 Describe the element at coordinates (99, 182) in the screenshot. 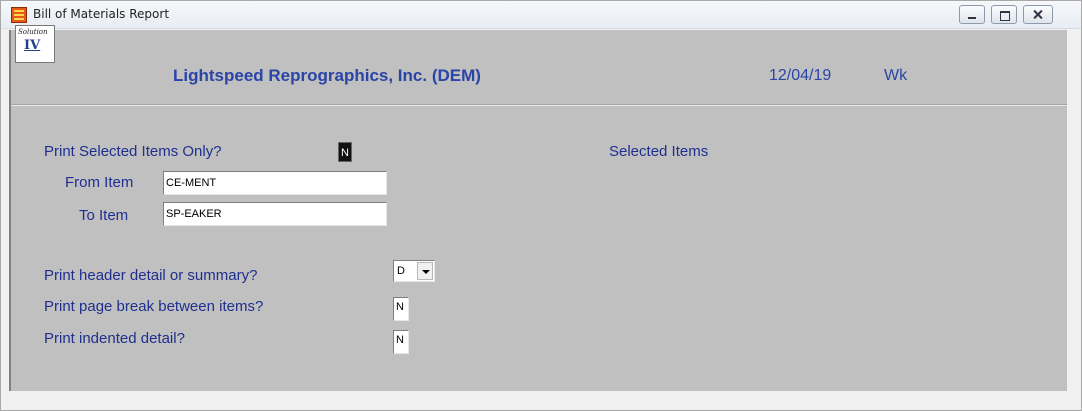

I see `from-item-label: From Item` at that location.